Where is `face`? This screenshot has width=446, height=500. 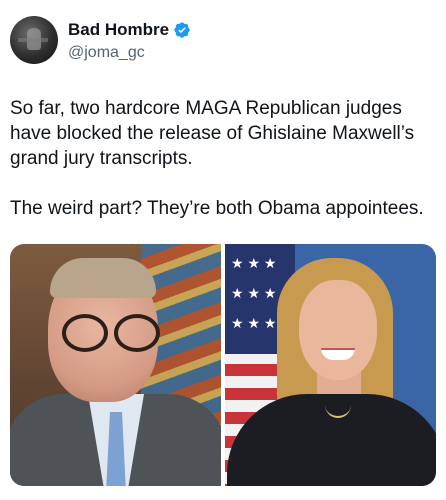 face is located at coordinates (338, 330).